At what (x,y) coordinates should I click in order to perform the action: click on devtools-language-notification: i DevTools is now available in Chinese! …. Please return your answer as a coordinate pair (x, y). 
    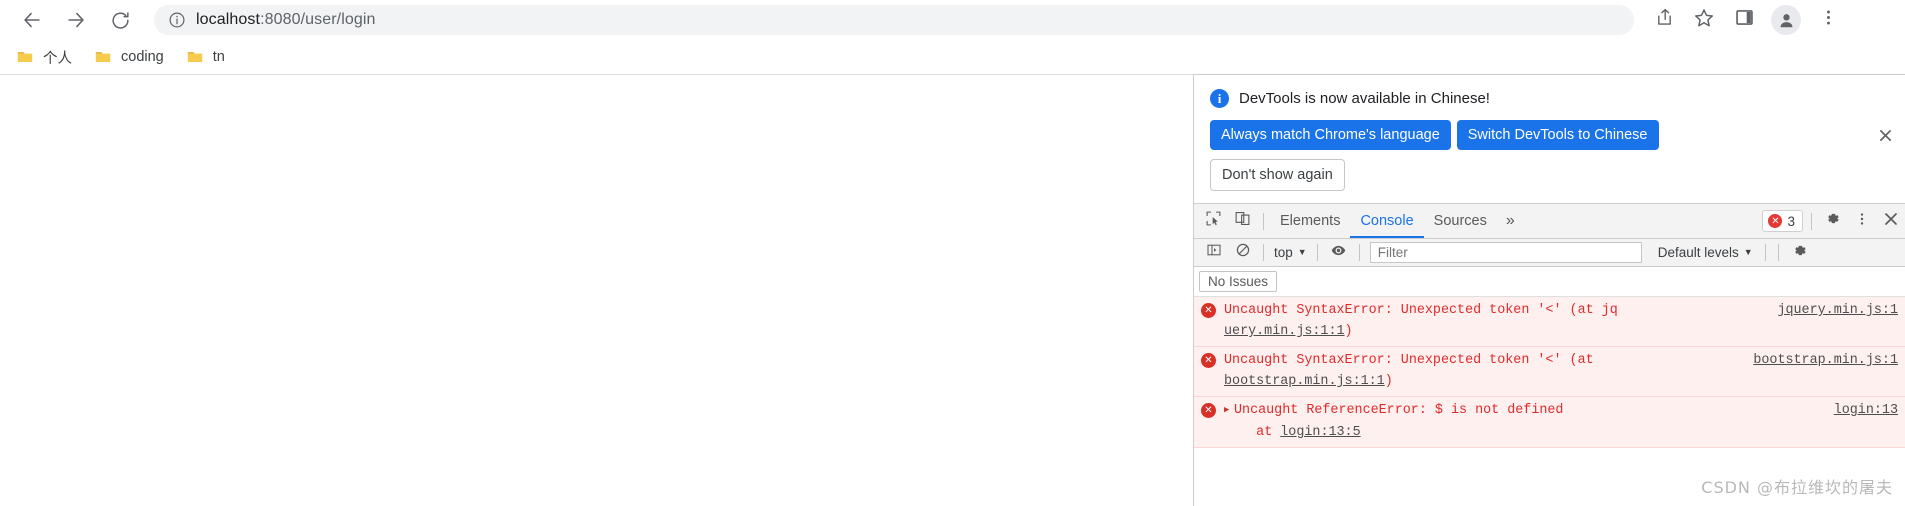
    Looking at the image, I should click on (1549, 139).